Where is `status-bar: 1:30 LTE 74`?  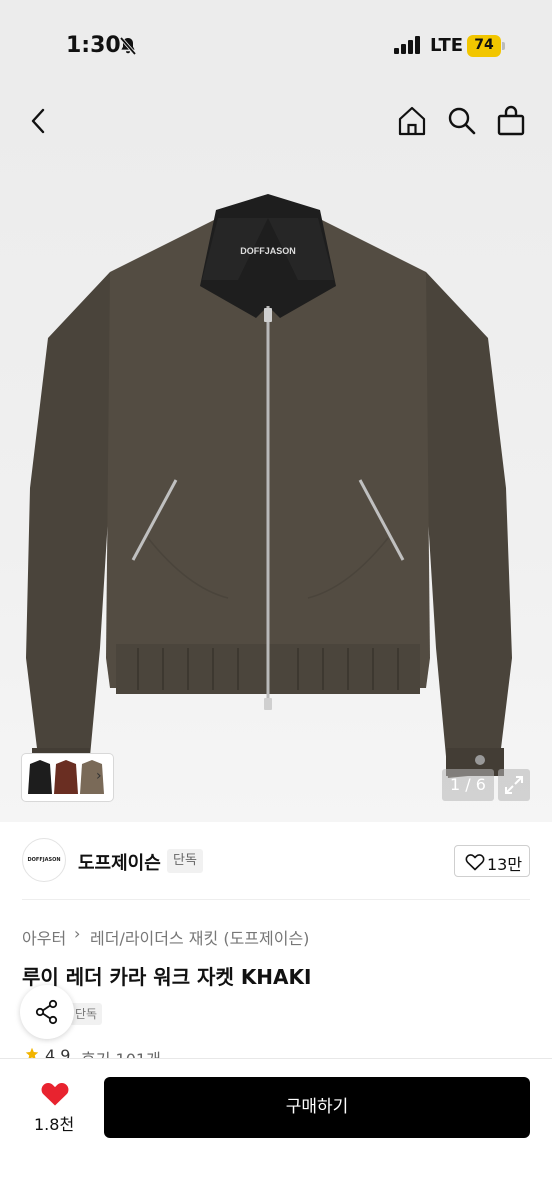 status-bar: 1:30 LTE 74 is located at coordinates (276, 46).